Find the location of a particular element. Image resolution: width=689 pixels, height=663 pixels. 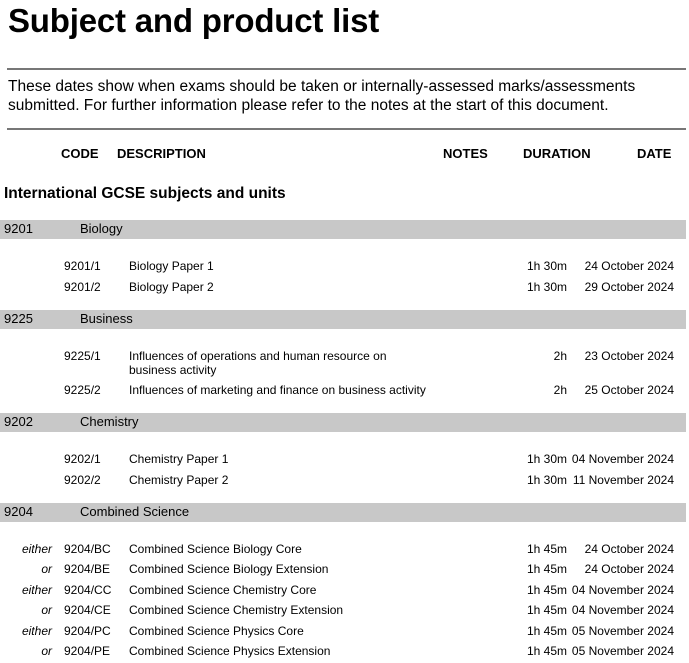

unit-description: Combined Science Chemistry Extension is located at coordinates (236, 610).